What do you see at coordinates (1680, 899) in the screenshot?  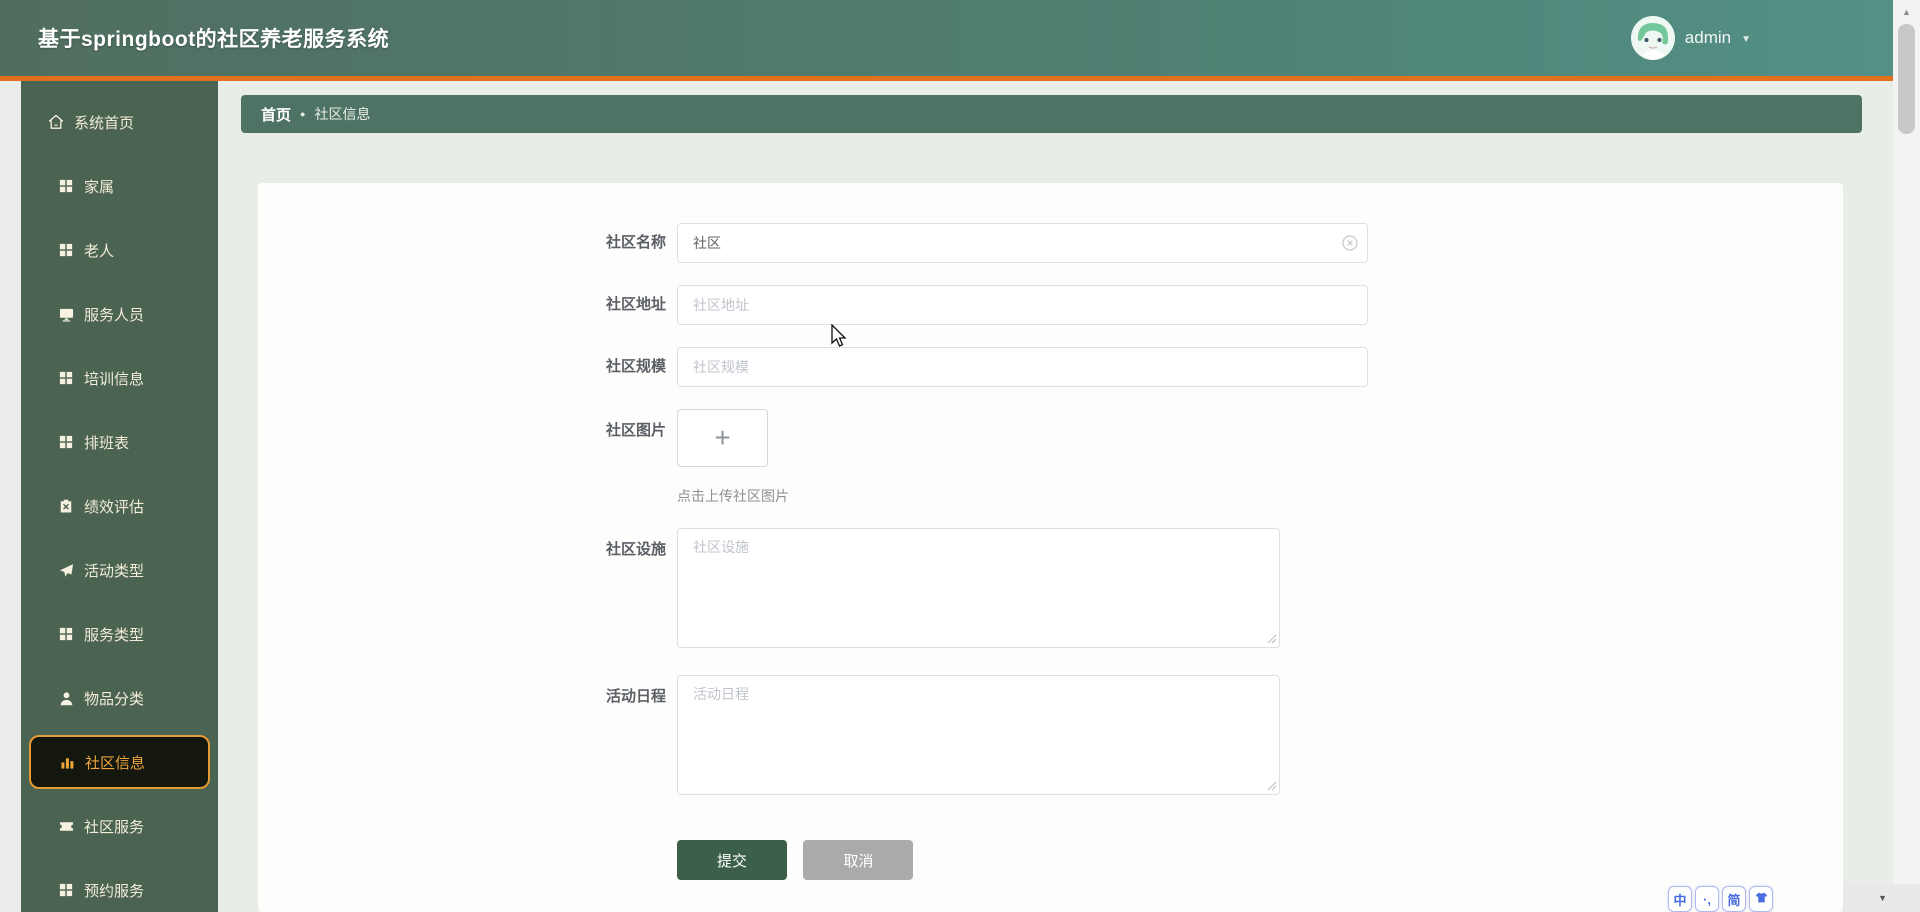 I see `ime-lang-button: 中` at bounding box center [1680, 899].